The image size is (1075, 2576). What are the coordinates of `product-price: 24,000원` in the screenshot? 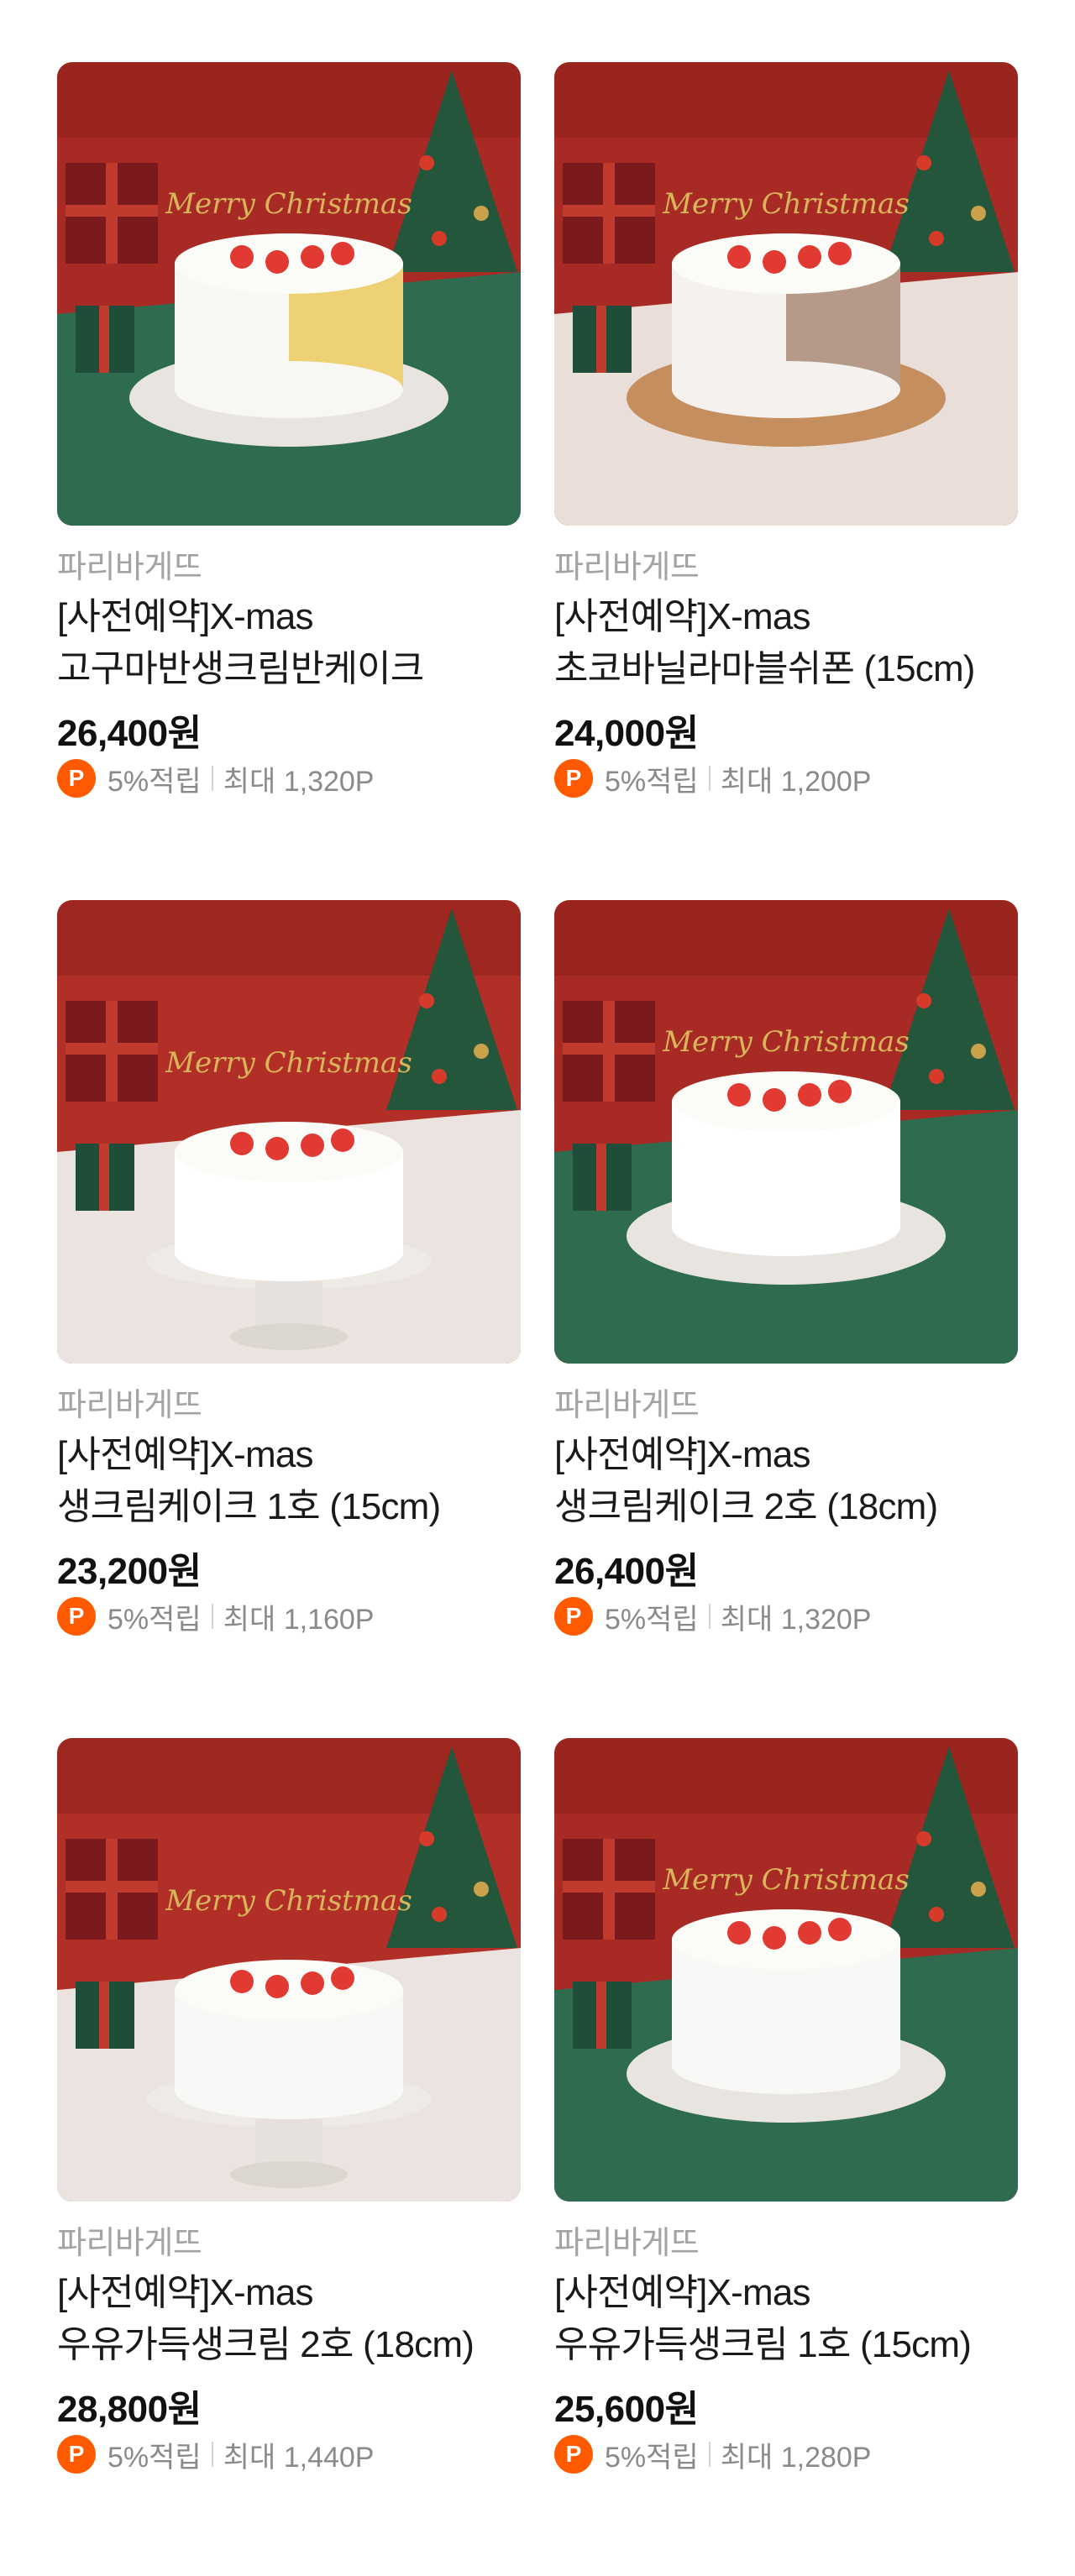 It's located at (626, 734).